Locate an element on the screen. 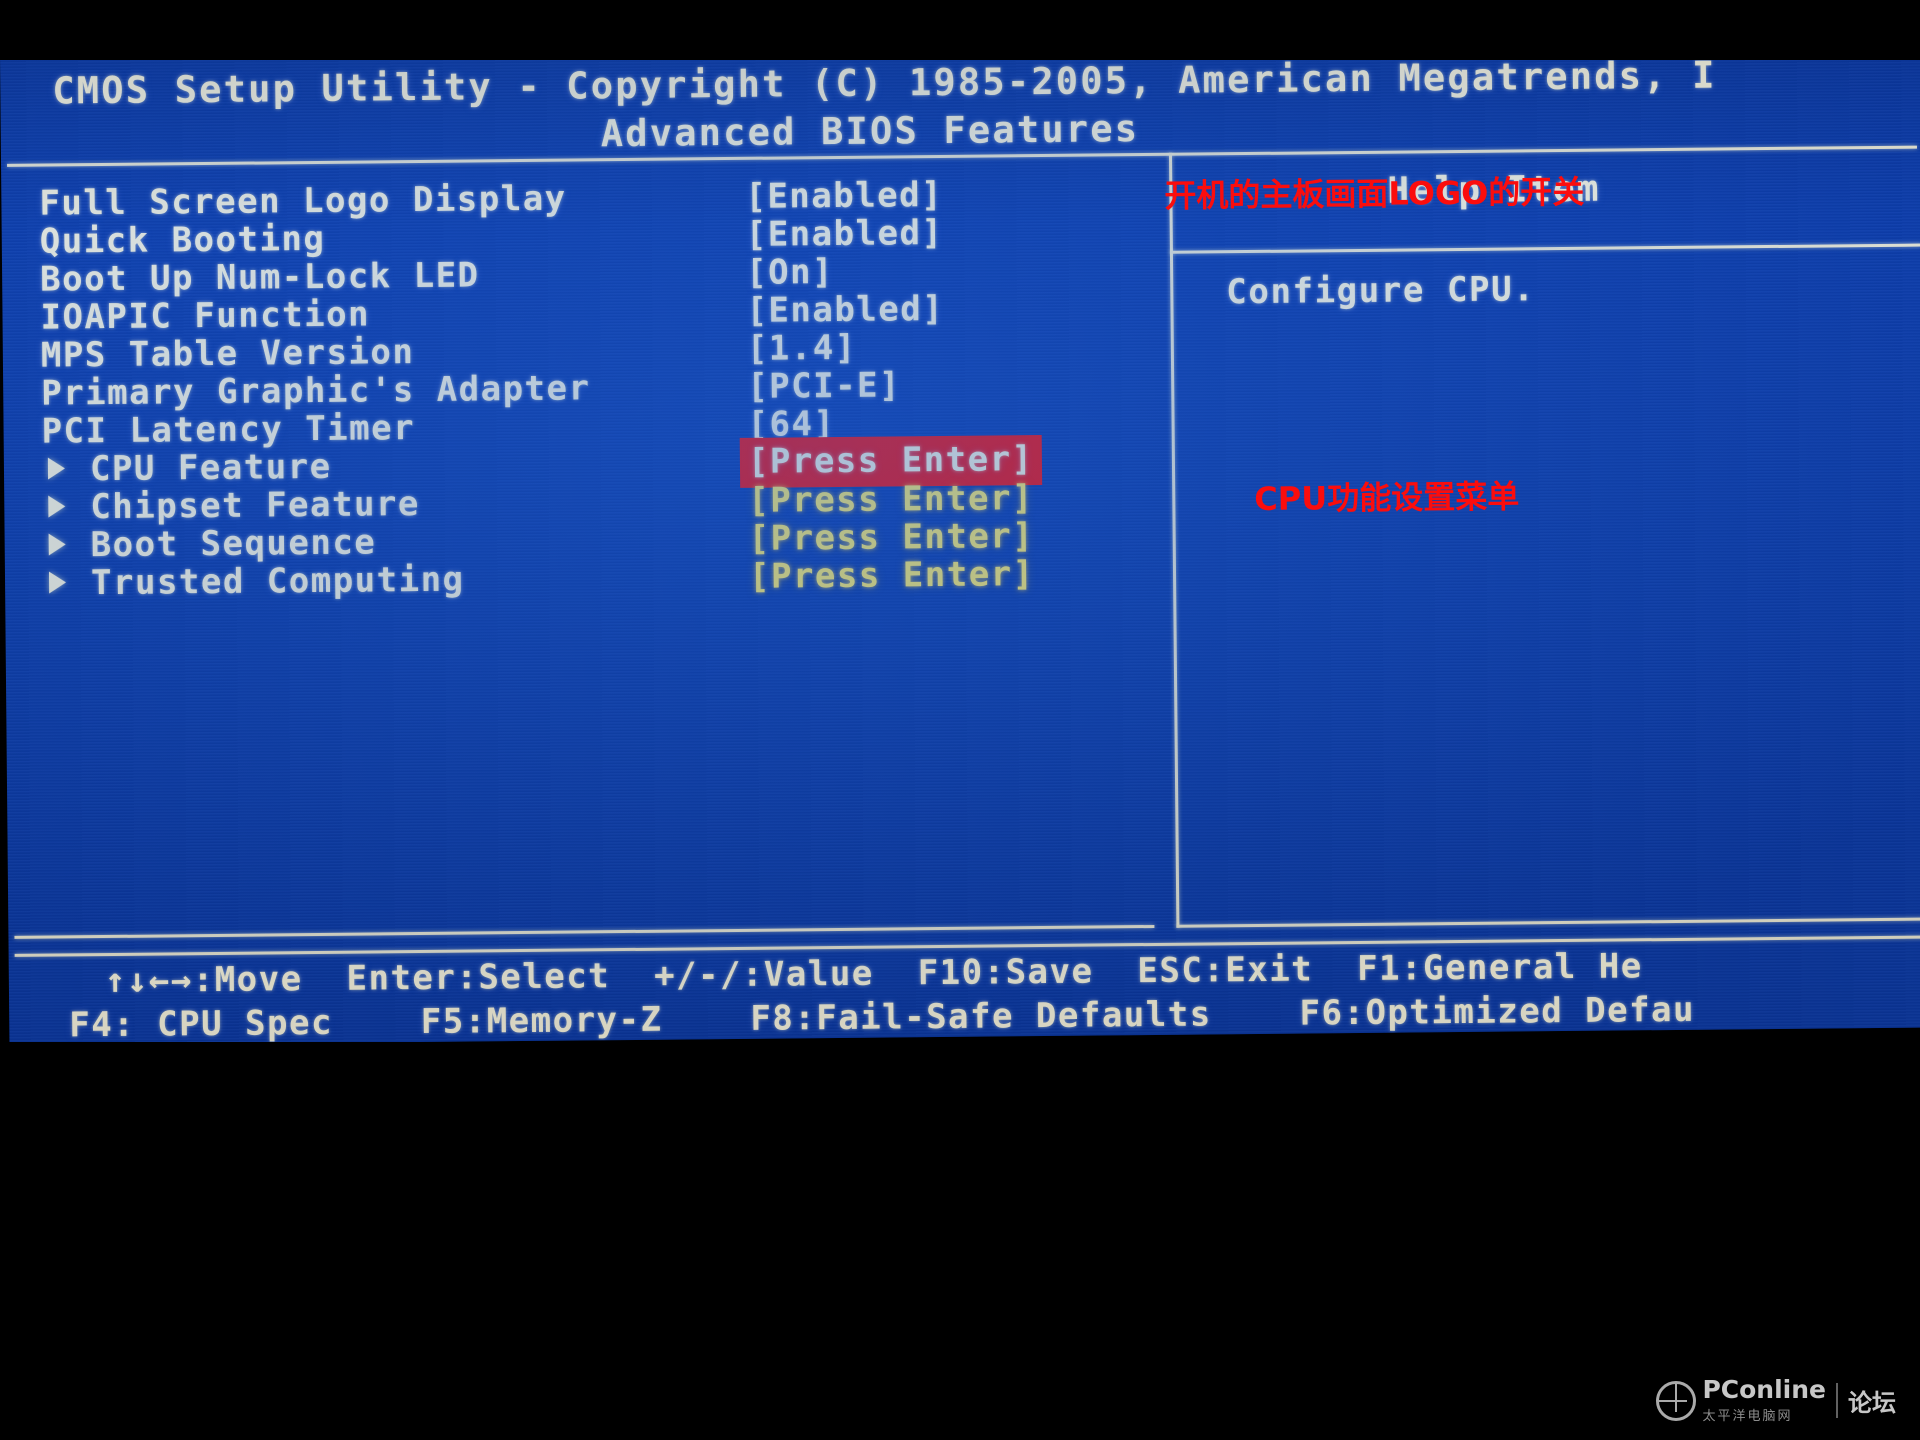  help-panel-body: Configure CPU. is located at coordinates (1381, 291).